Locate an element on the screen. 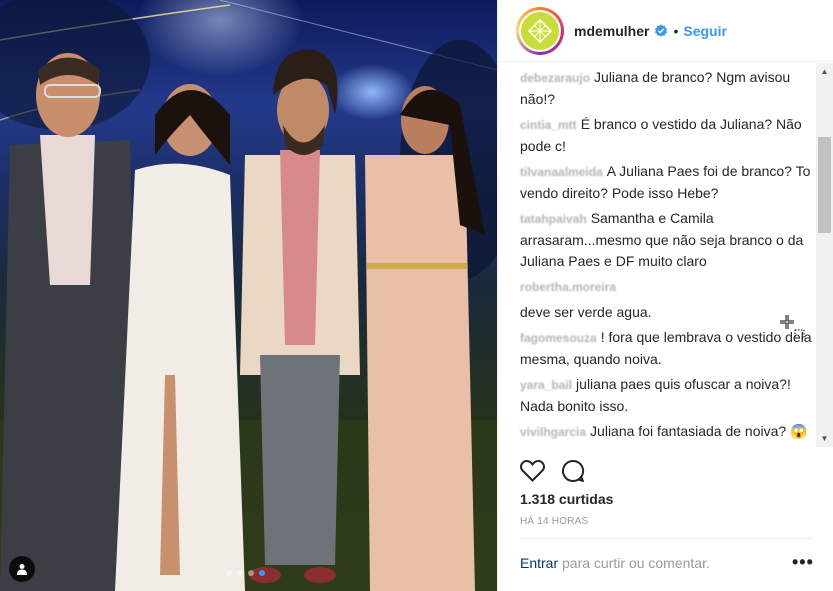 The width and height of the screenshot is (833, 591). comment-item: robertha.moreira is located at coordinates (668, 287).